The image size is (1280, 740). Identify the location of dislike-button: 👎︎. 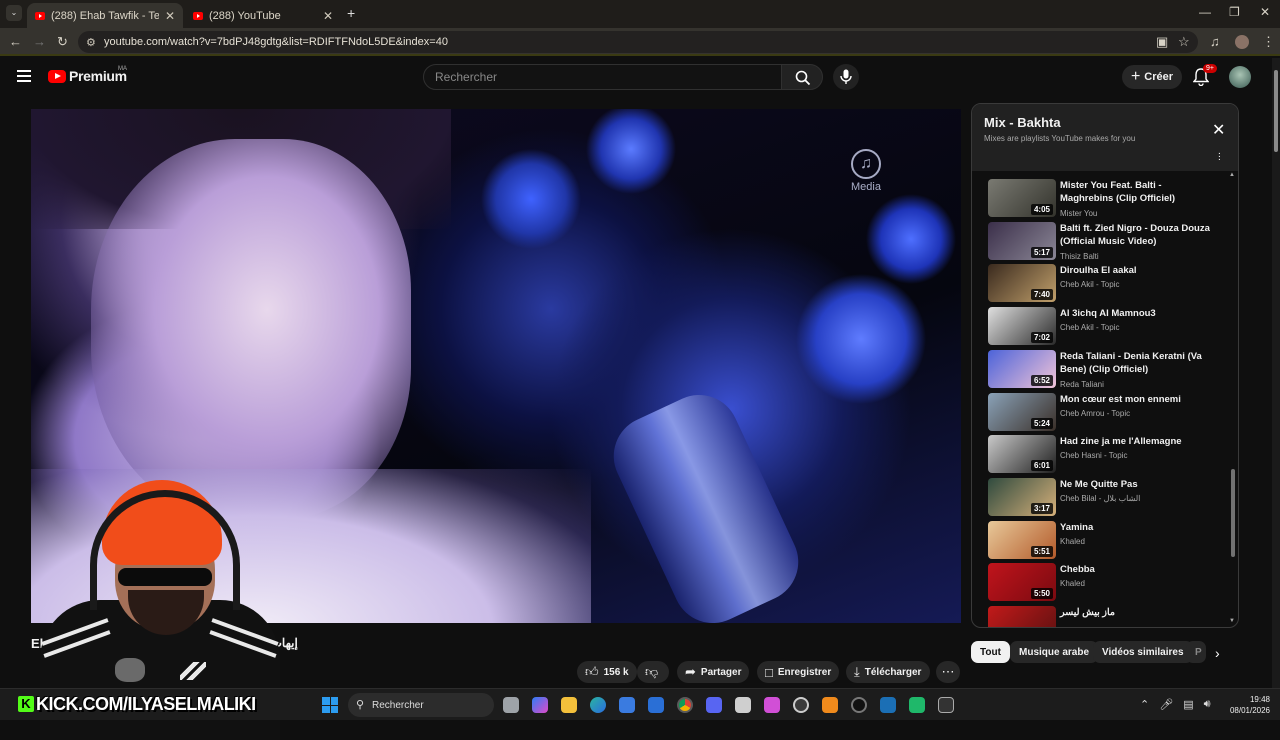
(653, 672).